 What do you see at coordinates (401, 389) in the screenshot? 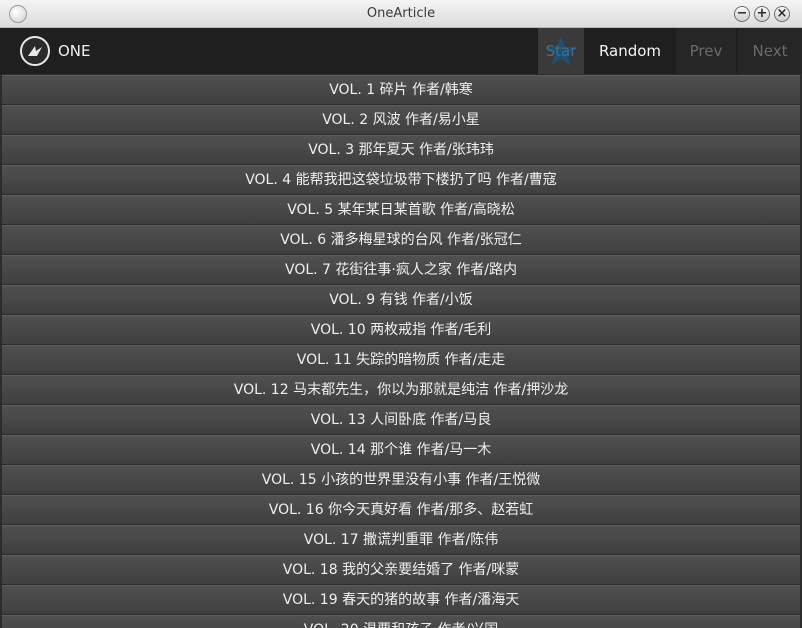
I see `article-row: VOL. 12 马末都先生，你以为那就是纯洁 作者/押沙龙` at bounding box center [401, 389].